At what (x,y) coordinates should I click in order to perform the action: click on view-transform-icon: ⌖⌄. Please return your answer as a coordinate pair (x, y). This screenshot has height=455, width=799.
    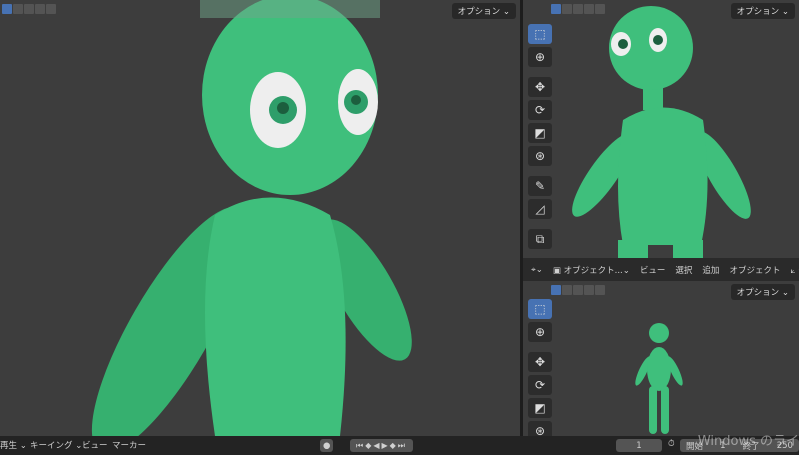
    Looking at the image, I should click on (537, 270).